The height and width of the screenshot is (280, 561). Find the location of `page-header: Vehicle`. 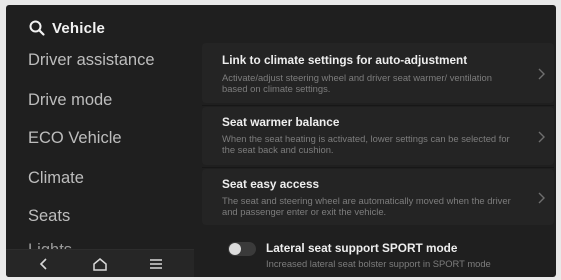

page-header: Vehicle is located at coordinates (66, 28).